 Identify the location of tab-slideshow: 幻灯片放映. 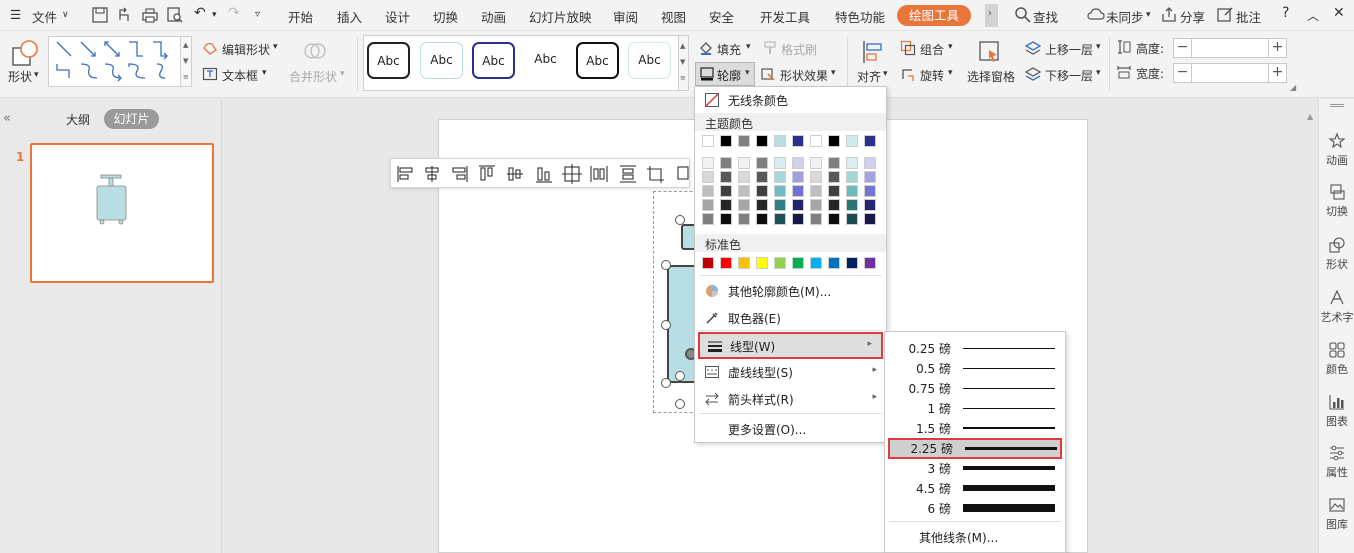
(560, 16).